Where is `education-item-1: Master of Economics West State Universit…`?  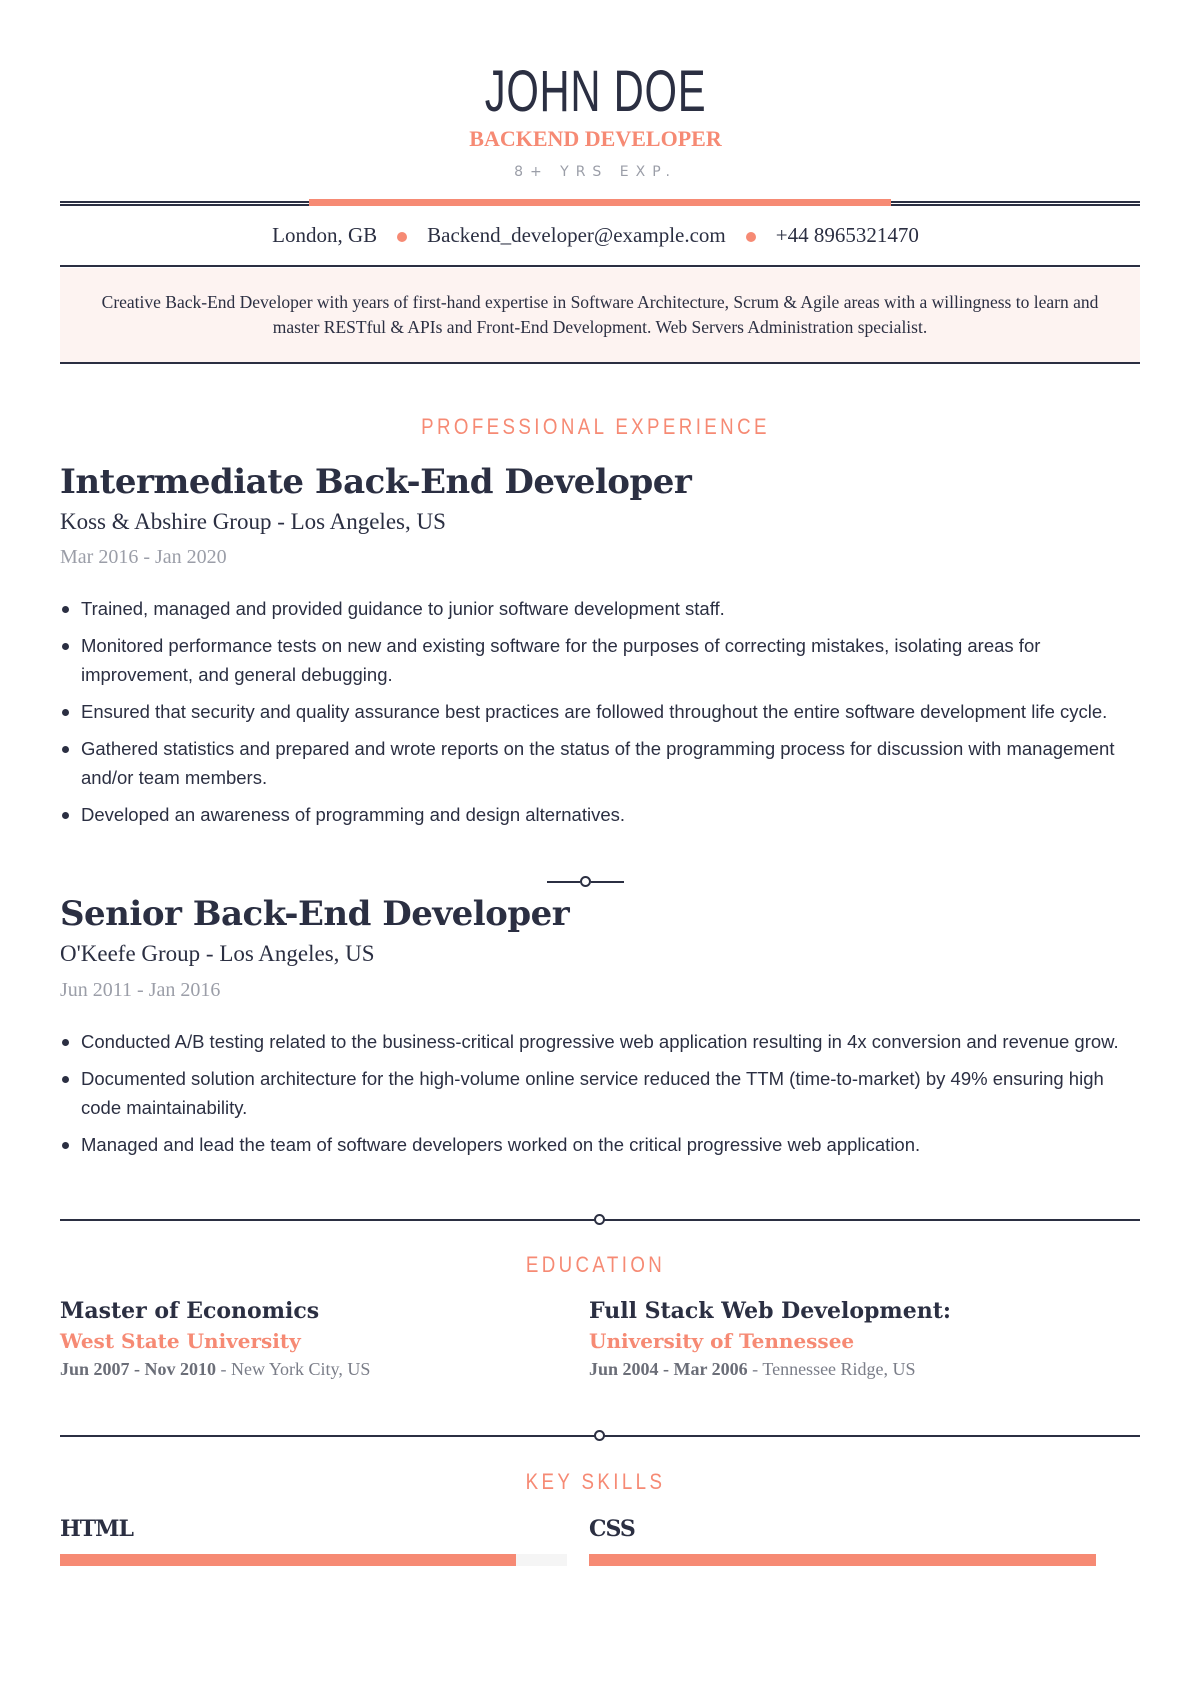
education-item-1: Master of Economics West State Universit… is located at coordinates (320, 1339).